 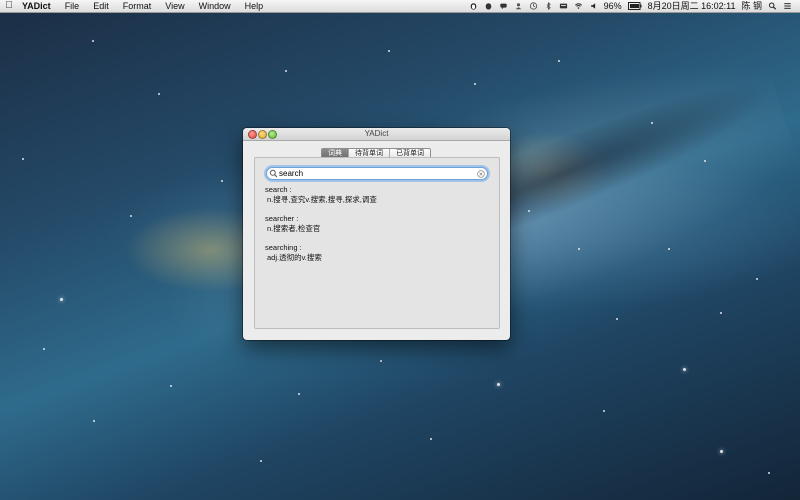 I want to click on list-item: search : n.搜寻,查究v.搜索,搜寻,探求,调查, so click(x=377, y=195).